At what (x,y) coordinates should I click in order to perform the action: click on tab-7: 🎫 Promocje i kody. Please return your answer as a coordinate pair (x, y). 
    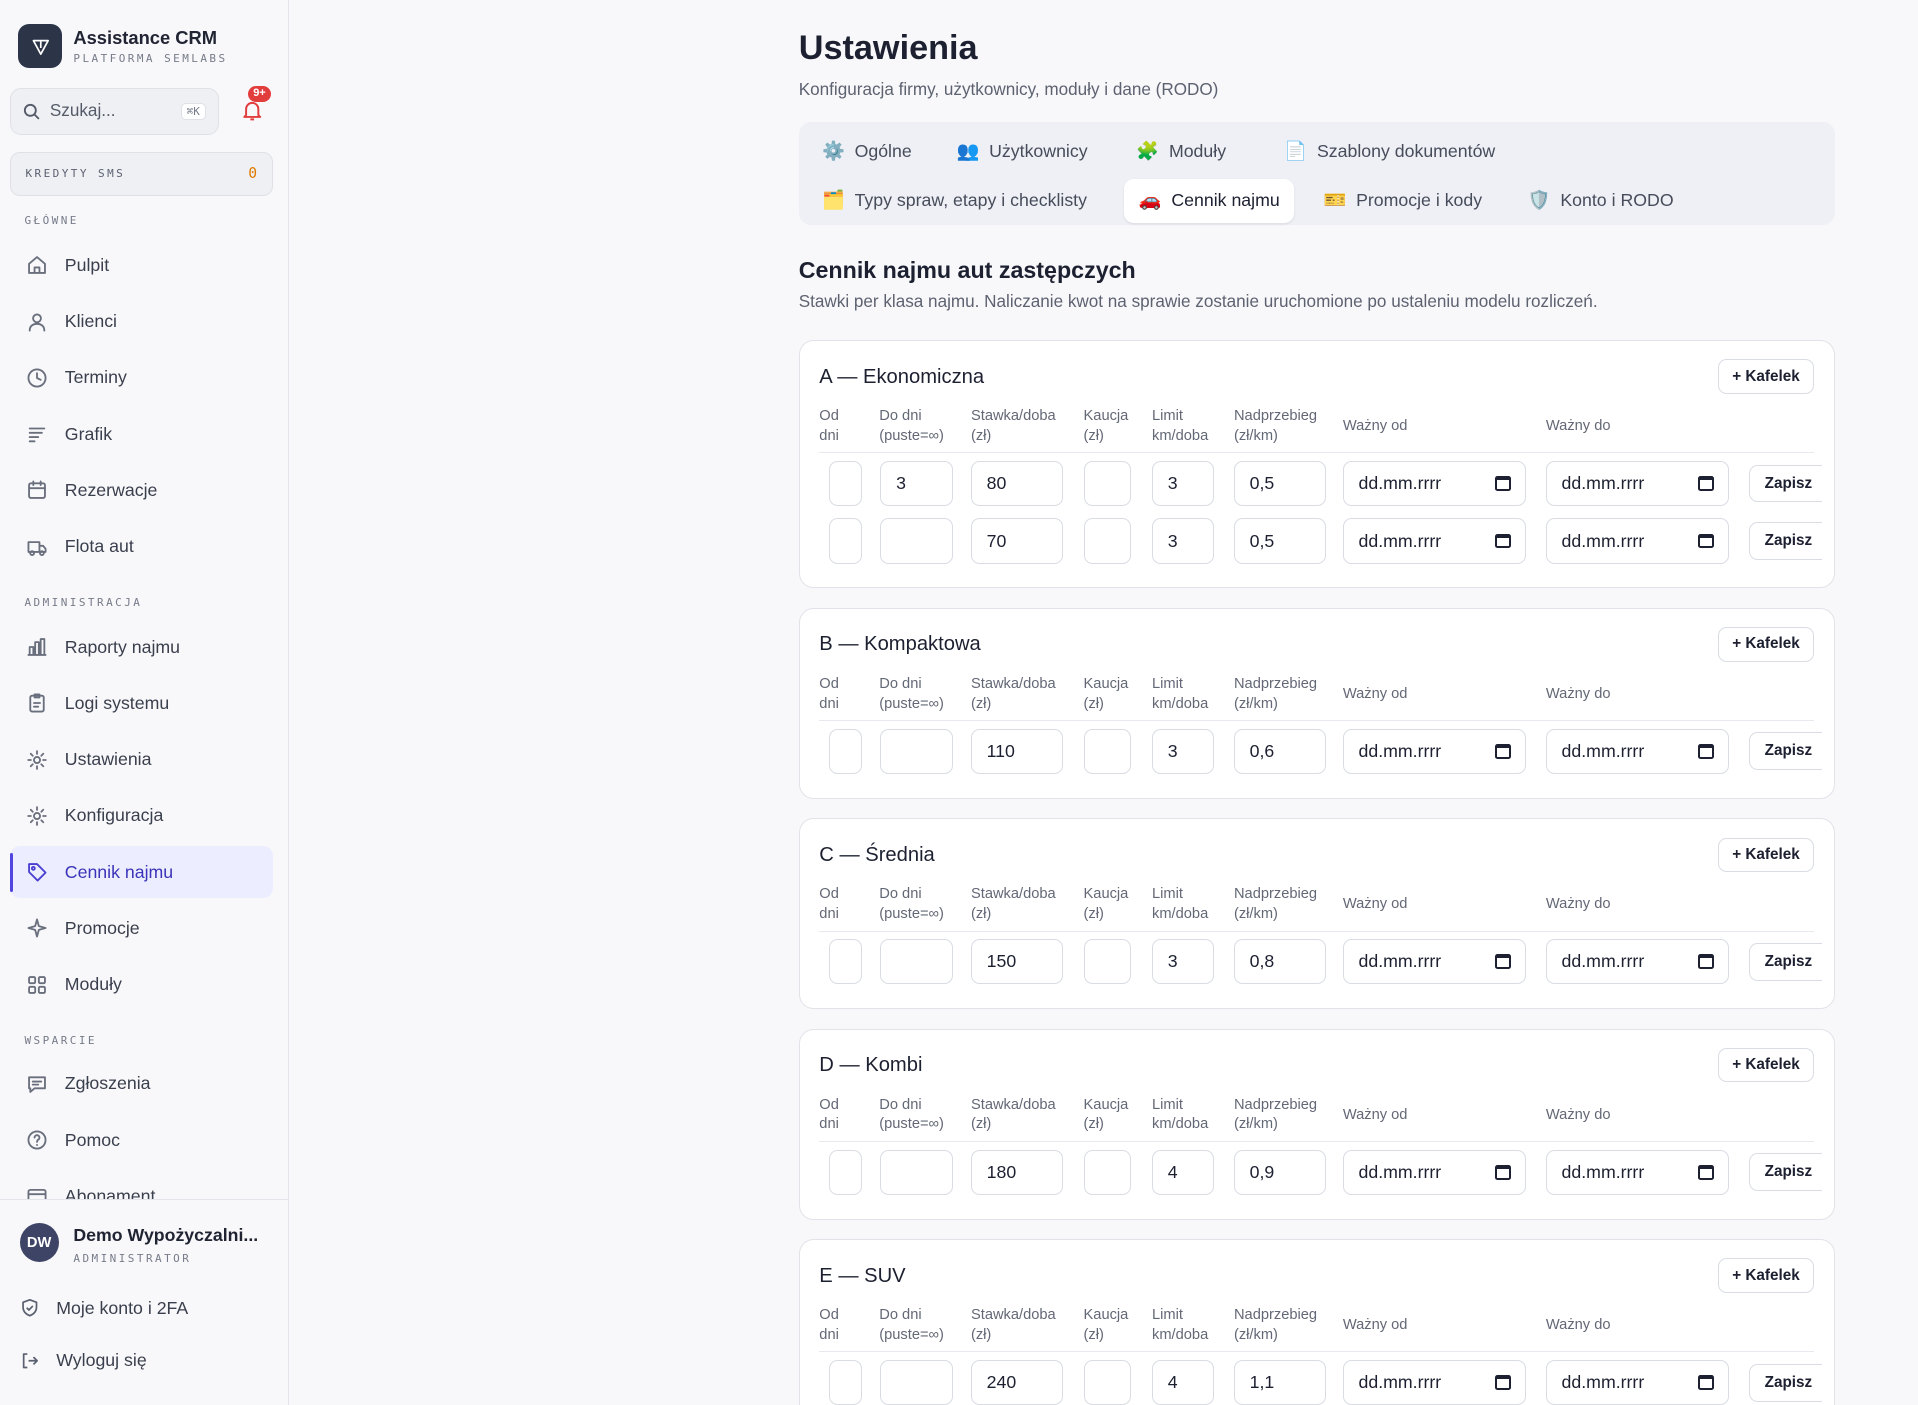
    Looking at the image, I should click on (1403, 201).